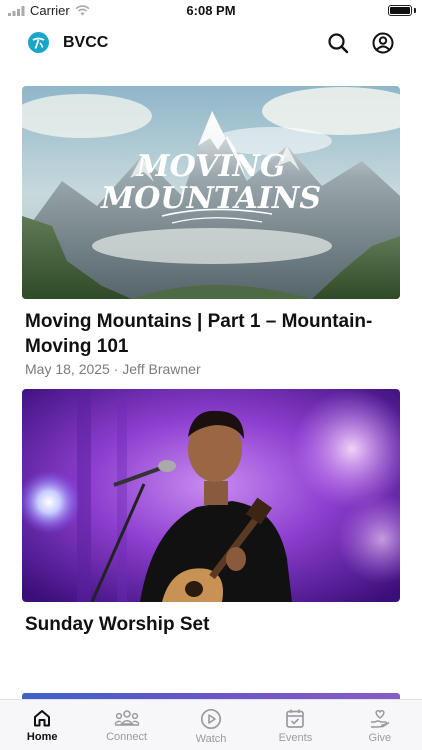 The height and width of the screenshot is (750, 422). I want to click on tab-give-label: Give, so click(380, 738).